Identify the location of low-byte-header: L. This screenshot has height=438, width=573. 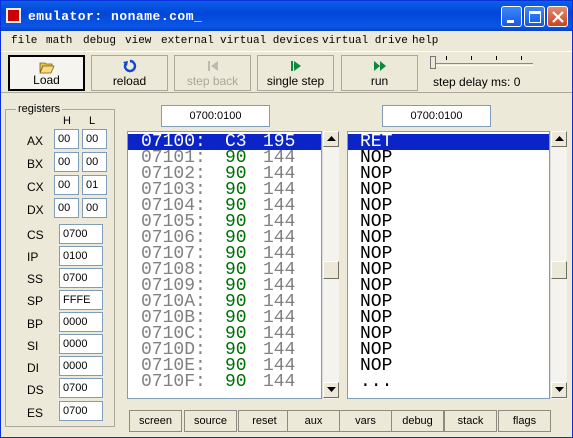
(92, 121).